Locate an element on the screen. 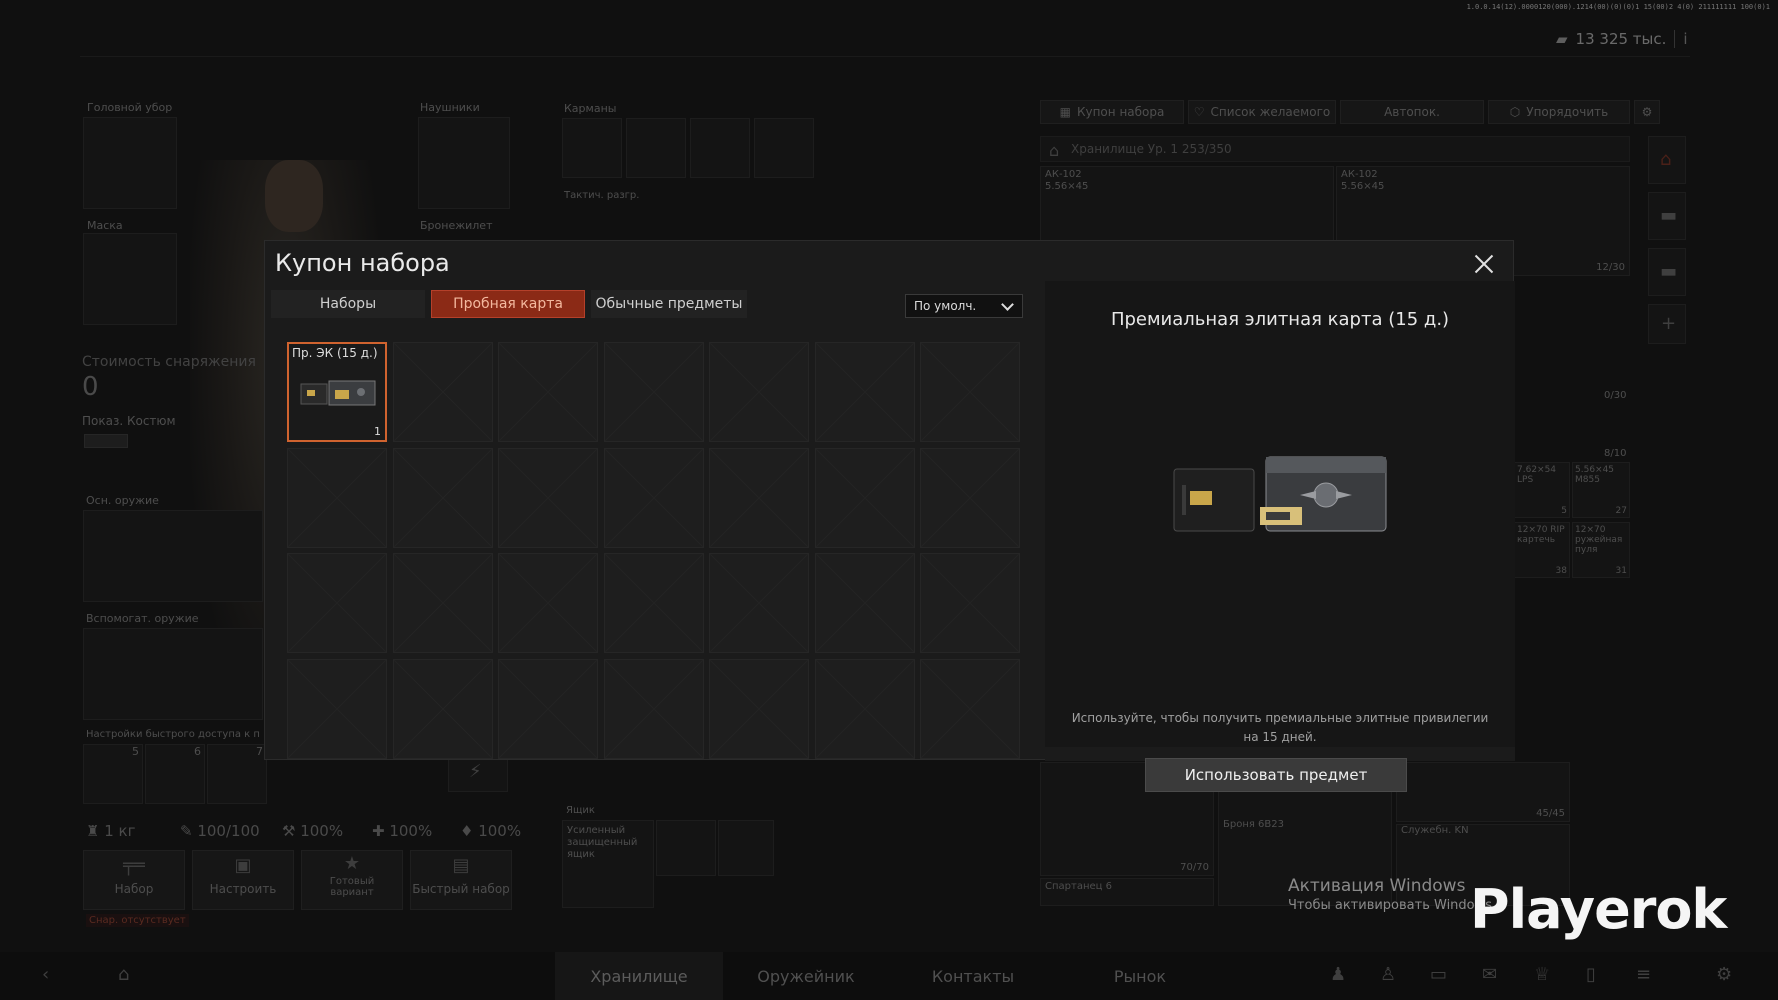  preset-action: ★ Готовый вариант is located at coordinates (352, 880).